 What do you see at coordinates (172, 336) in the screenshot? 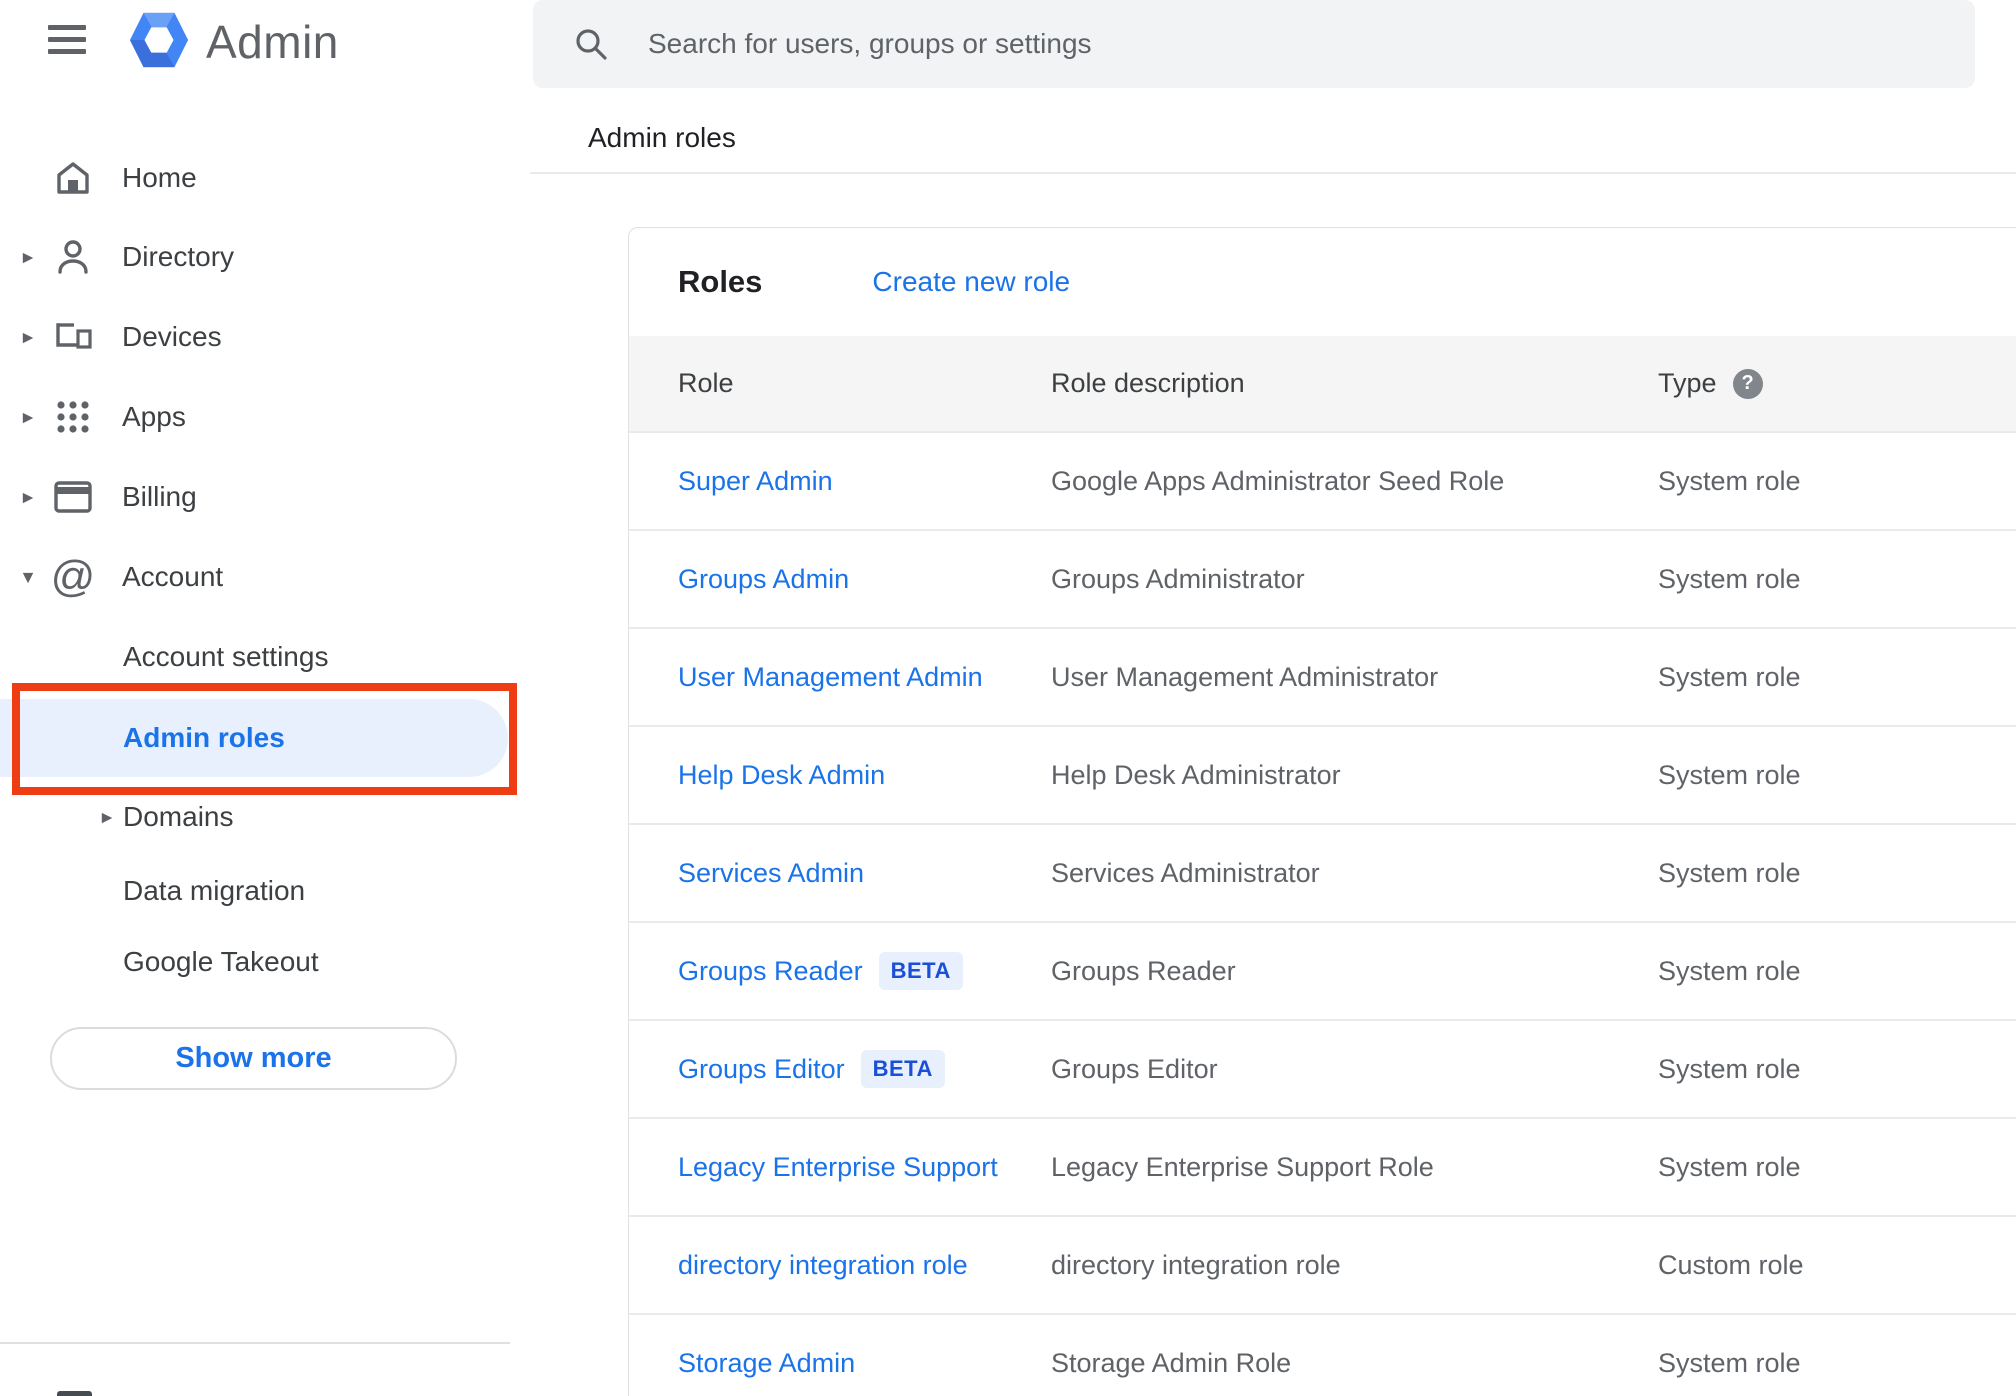
I see `sidebar-item-label: Devices` at bounding box center [172, 336].